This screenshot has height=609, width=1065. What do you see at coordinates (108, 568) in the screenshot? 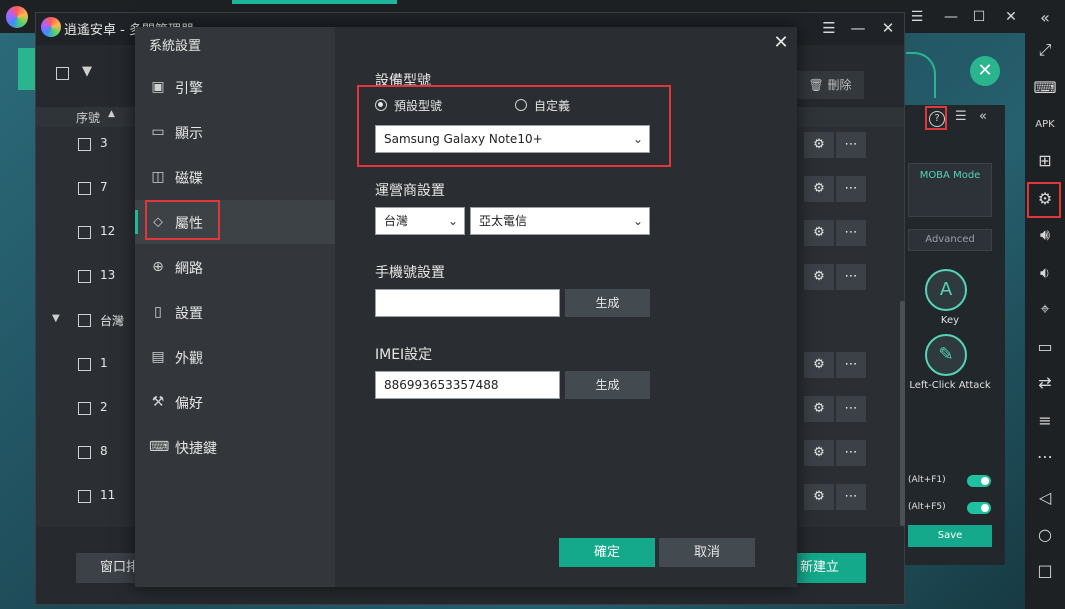
I see `arrange-windows-button: 窗口排` at bounding box center [108, 568].